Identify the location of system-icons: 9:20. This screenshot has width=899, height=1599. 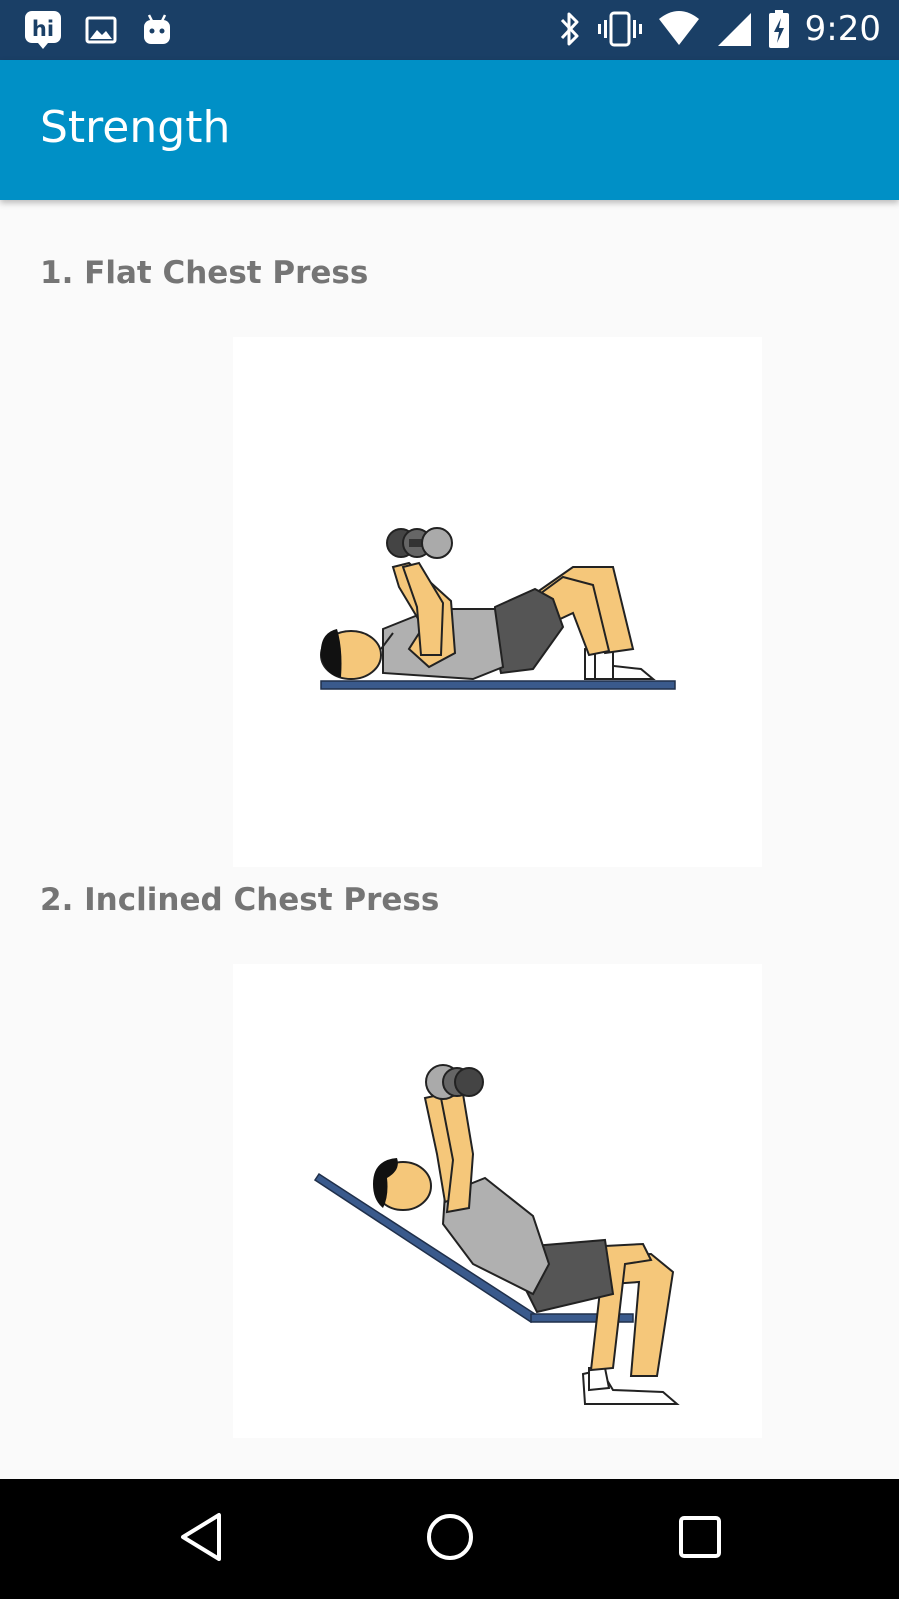
(719, 29).